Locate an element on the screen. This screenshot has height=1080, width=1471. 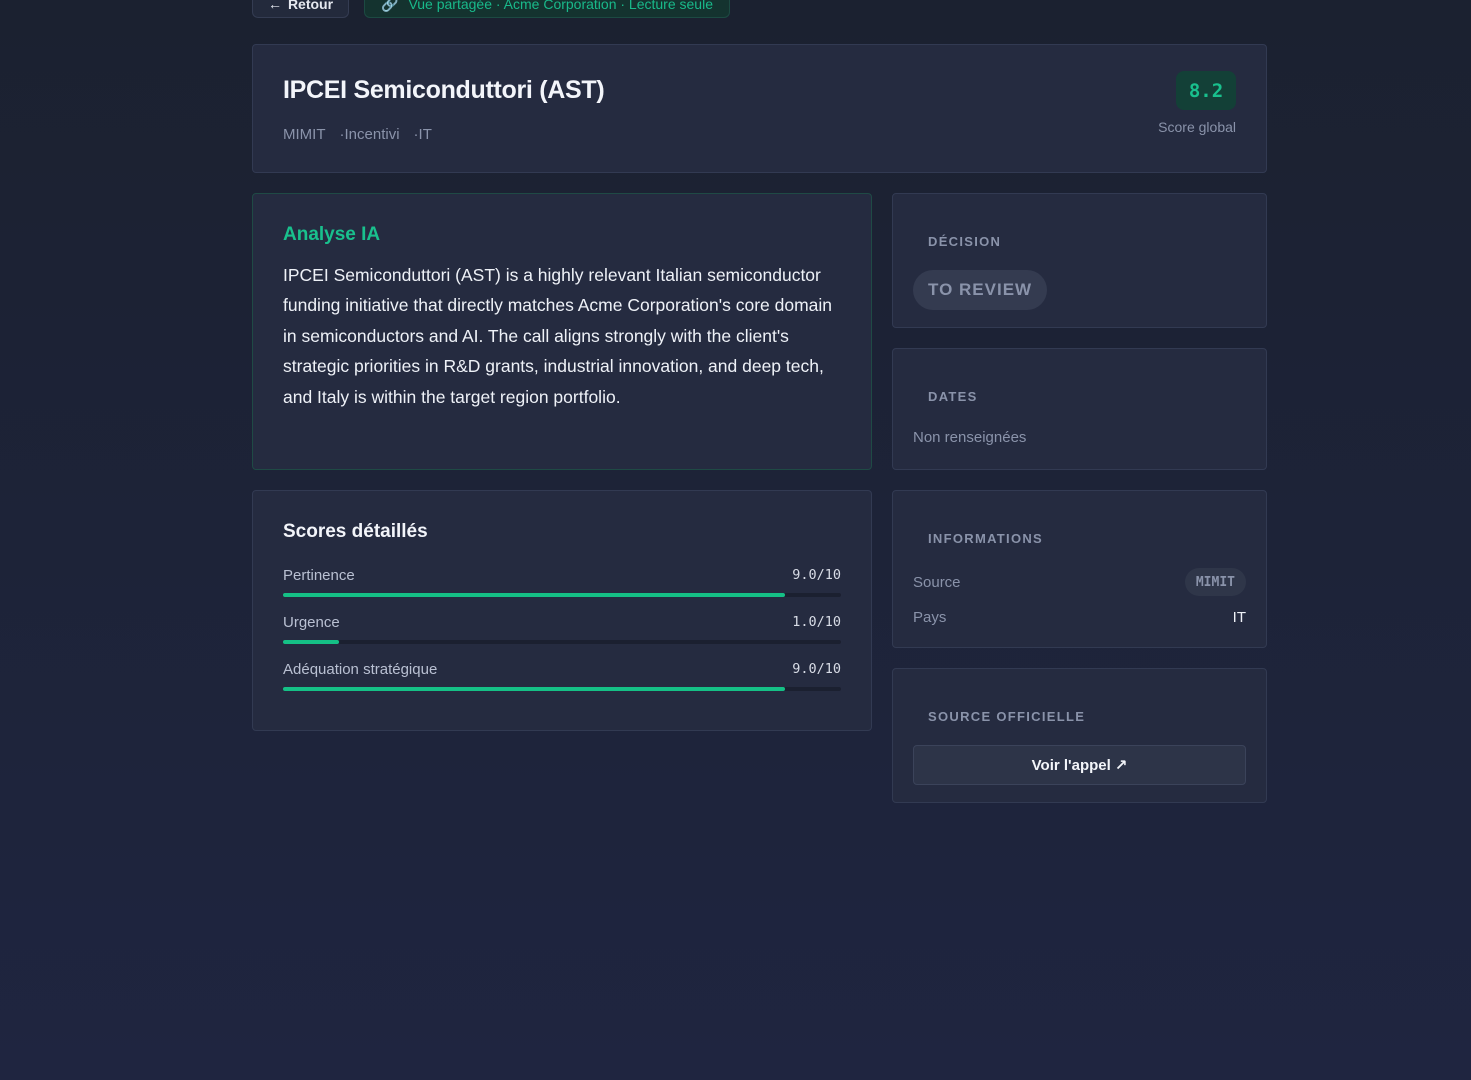
view-call-button: Voir l'appel ↗ is located at coordinates (1079, 765).